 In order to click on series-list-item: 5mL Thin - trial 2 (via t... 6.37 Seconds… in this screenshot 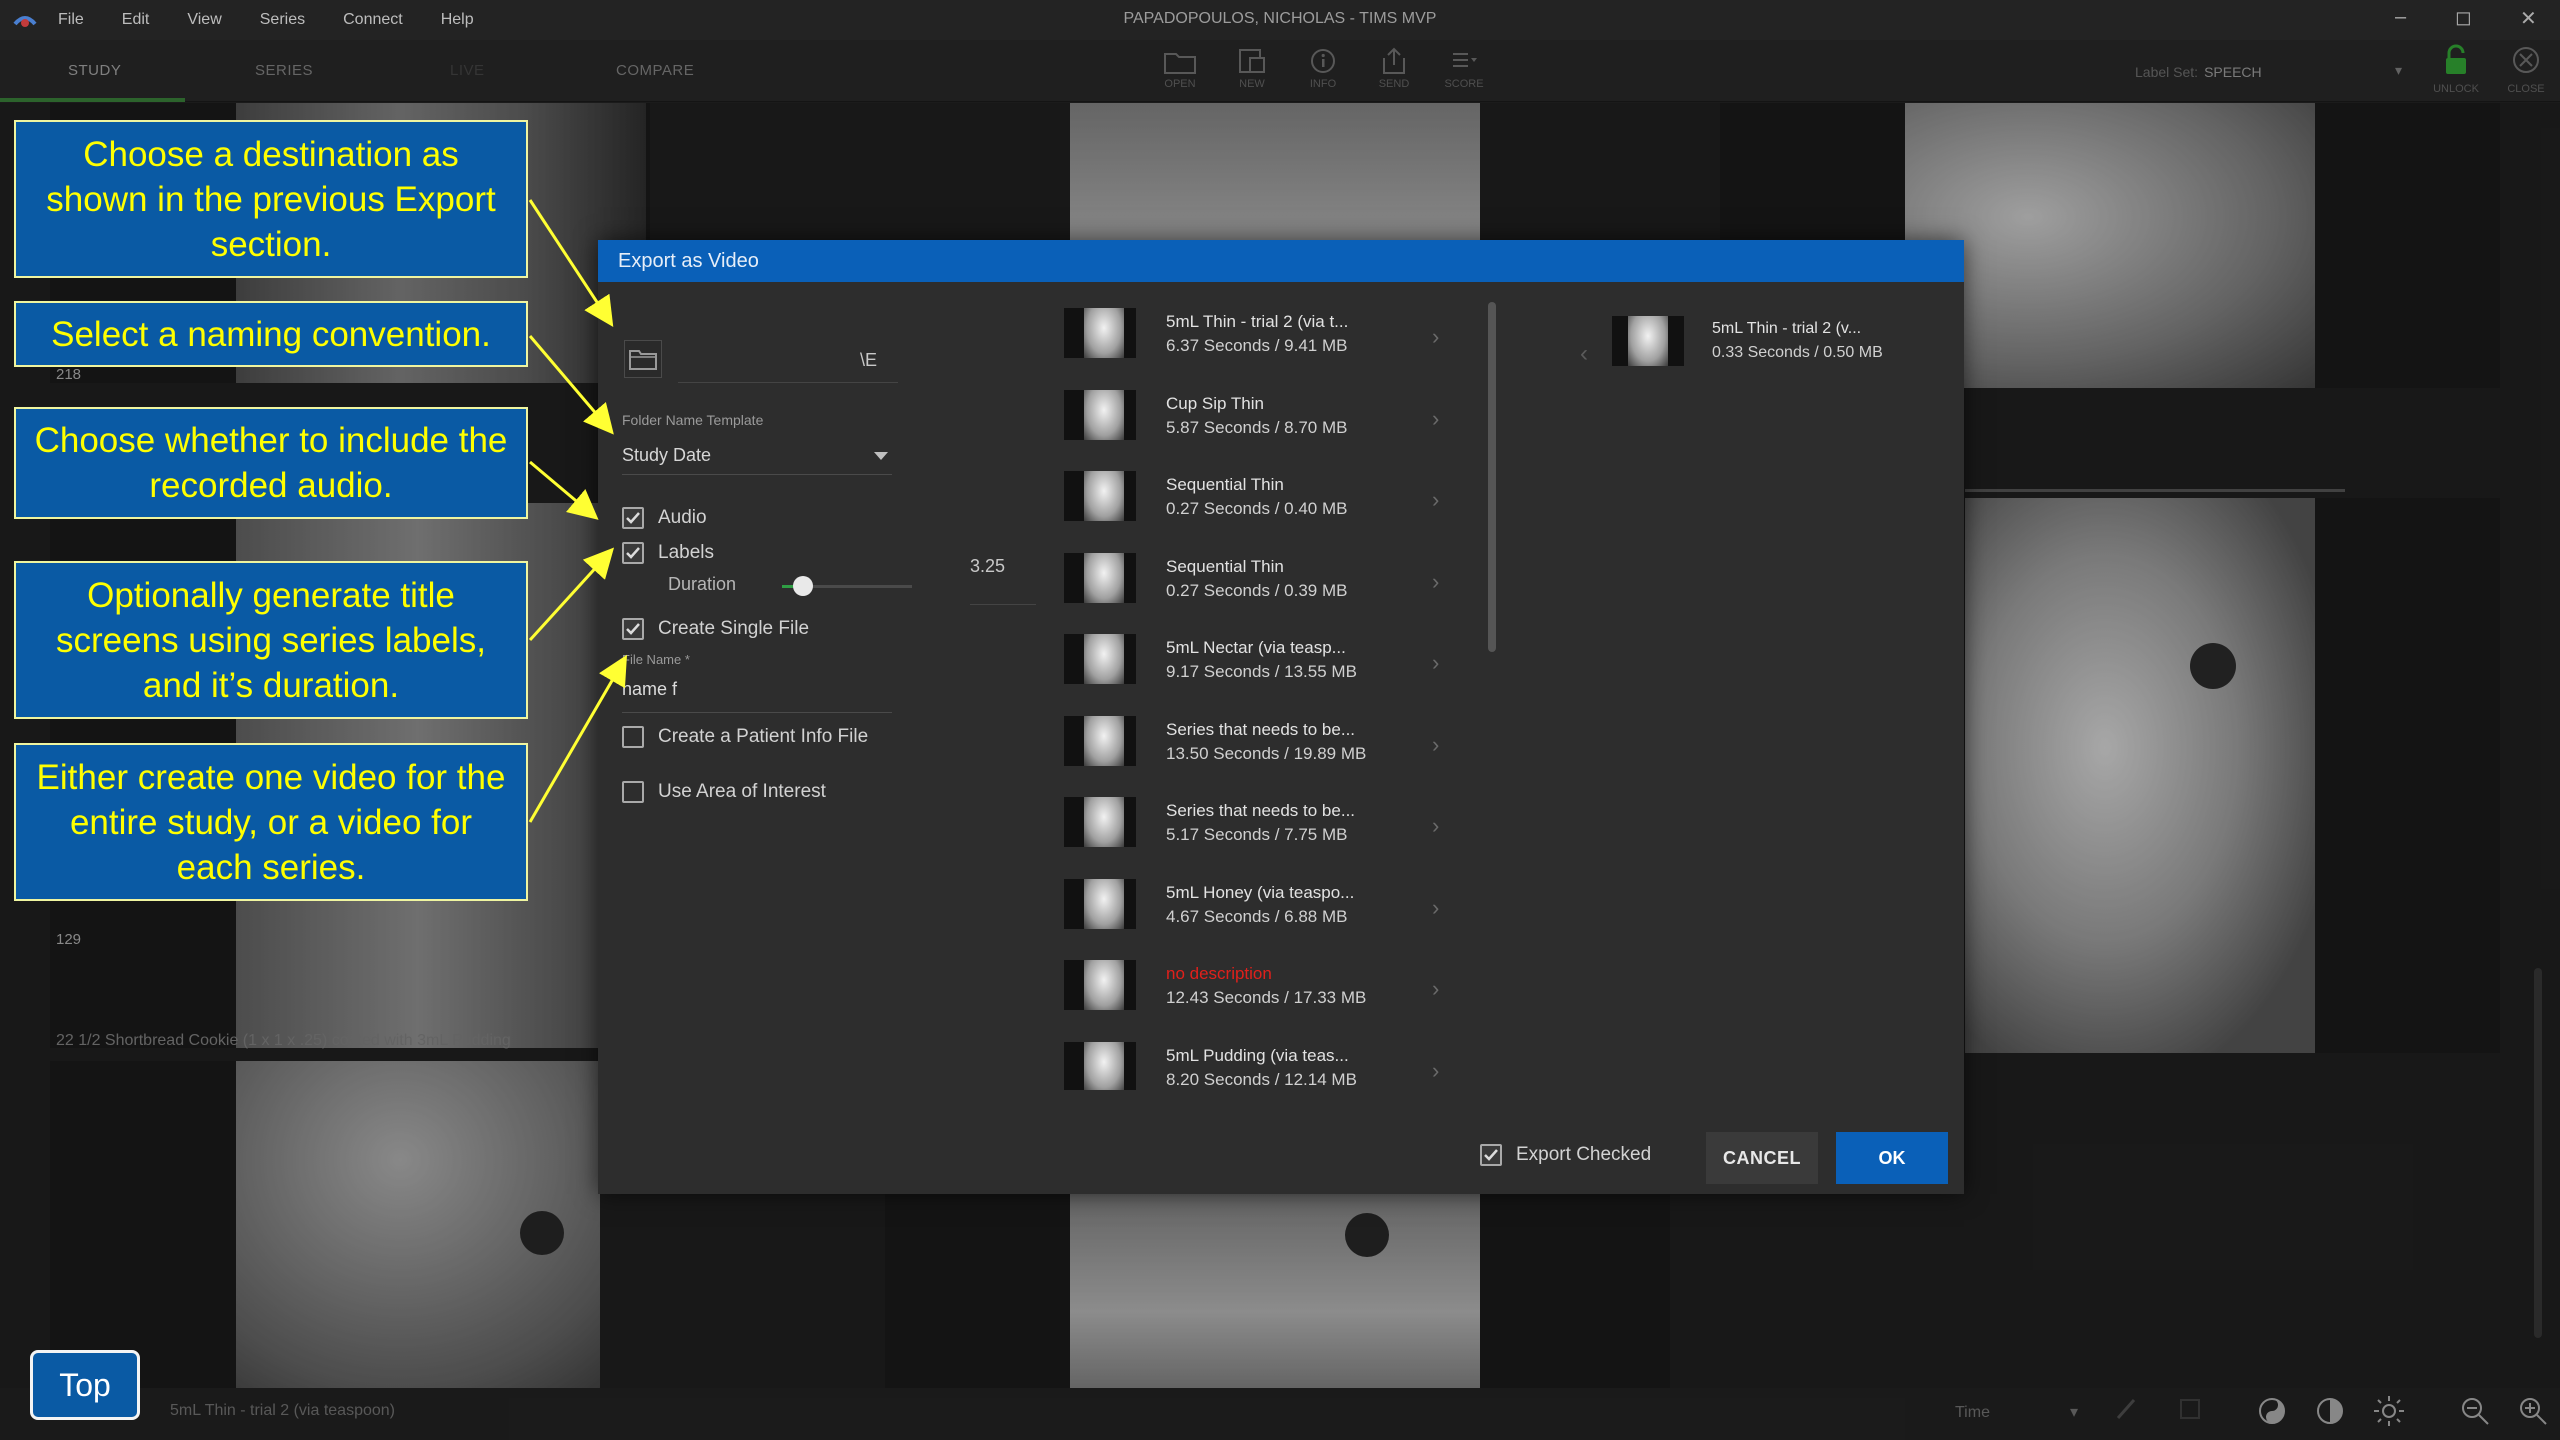, I will do `click(1254, 340)`.